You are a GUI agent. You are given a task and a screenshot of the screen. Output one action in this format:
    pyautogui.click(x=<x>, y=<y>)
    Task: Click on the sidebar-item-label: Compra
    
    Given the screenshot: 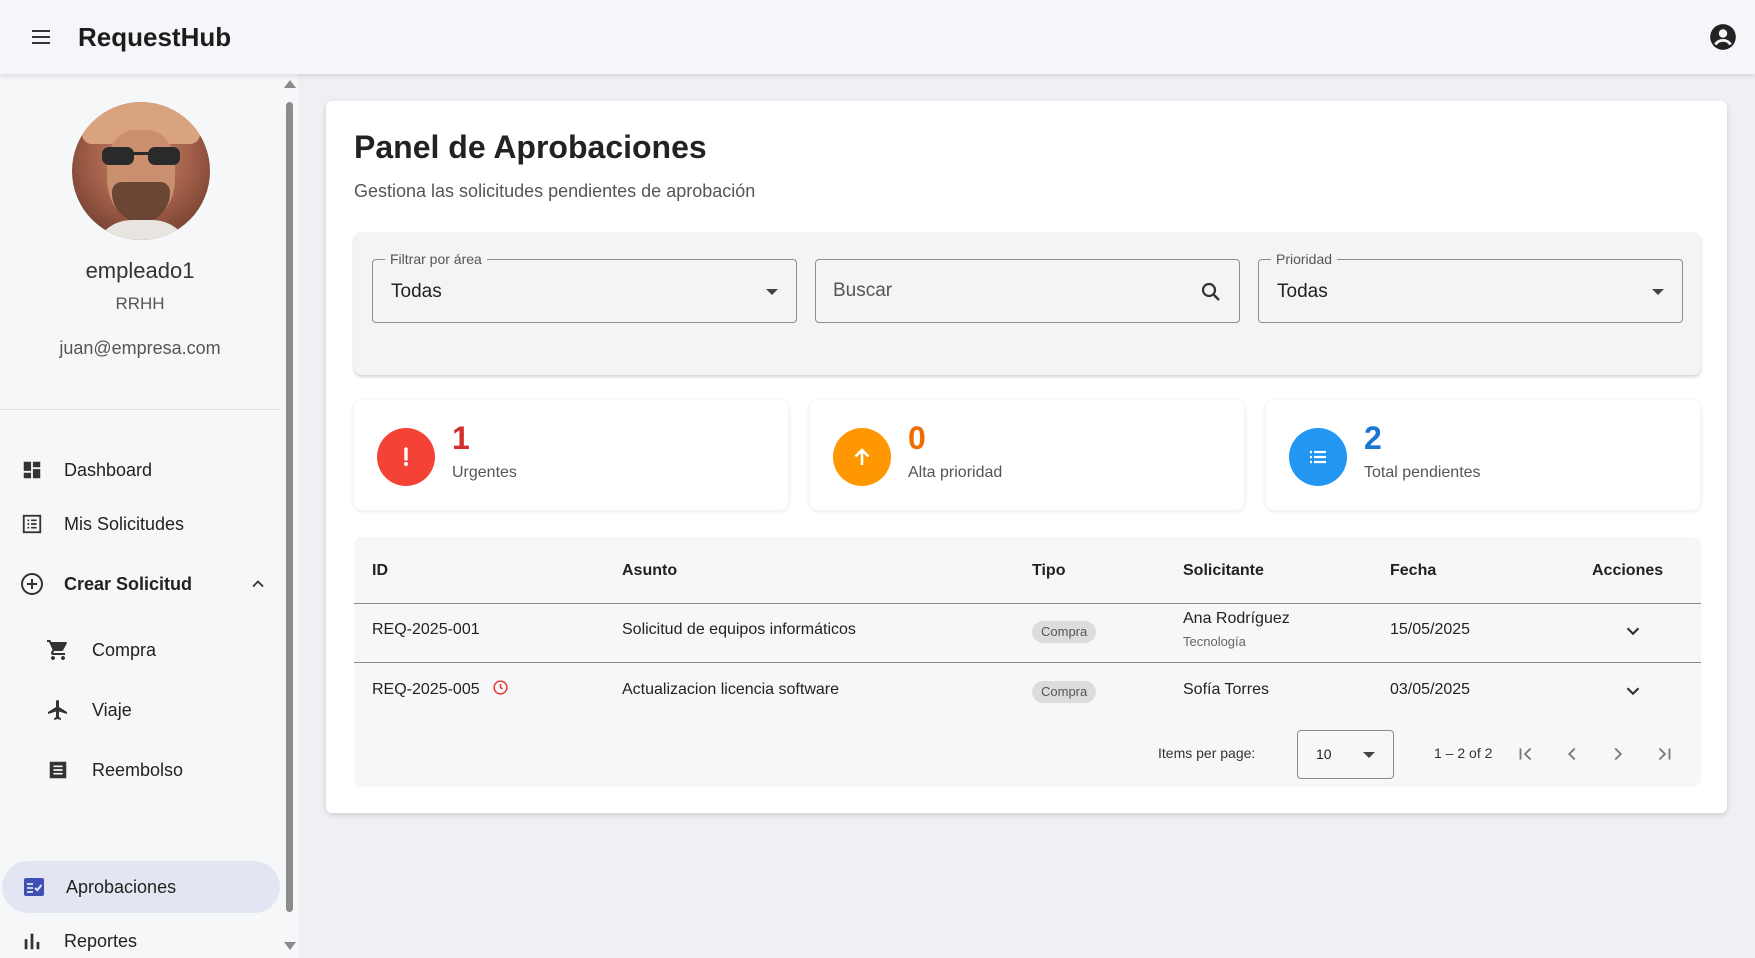 What is the action you would take?
    pyautogui.click(x=124, y=649)
    